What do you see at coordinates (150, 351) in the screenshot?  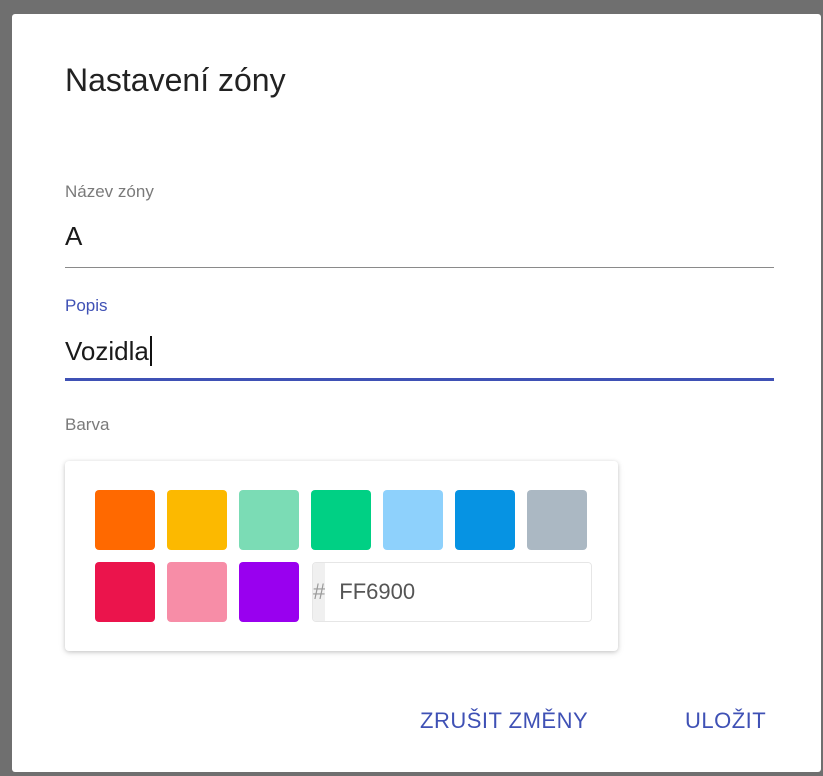 I see `text-cursor` at bounding box center [150, 351].